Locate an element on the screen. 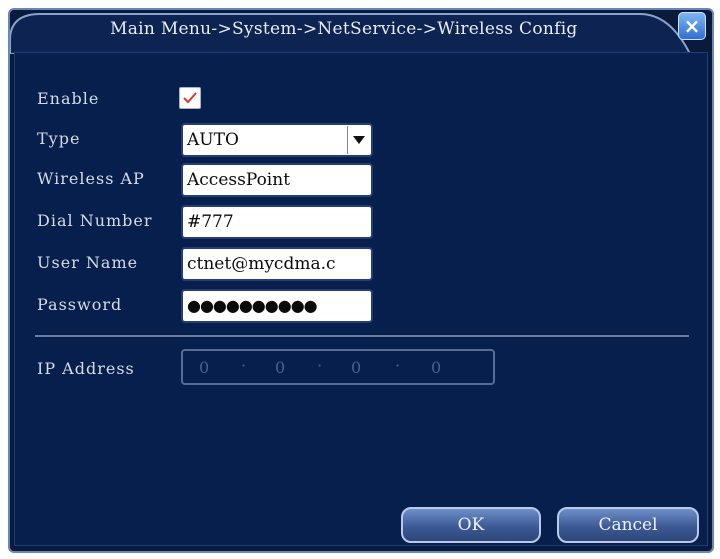 This screenshot has width=720, height=559. dial-number-label: Dial Number is located at coordinates (95, 220).